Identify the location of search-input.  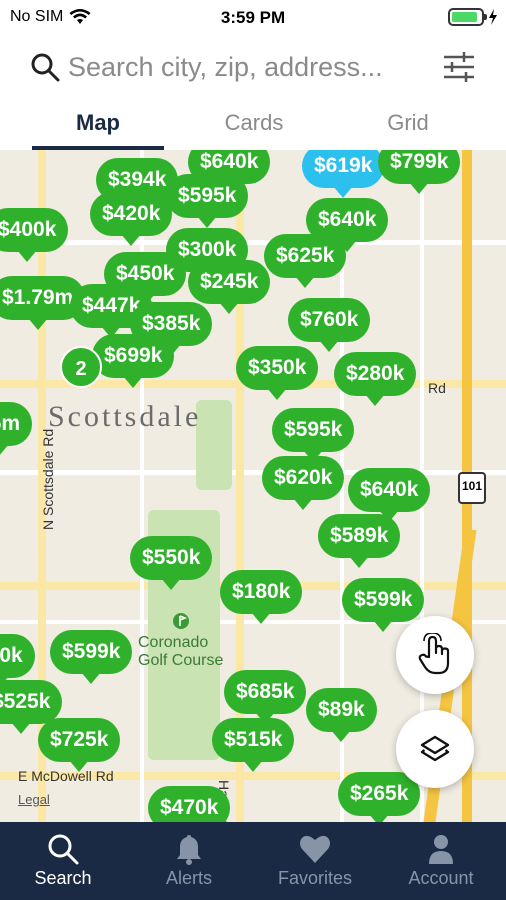
(248, 67).